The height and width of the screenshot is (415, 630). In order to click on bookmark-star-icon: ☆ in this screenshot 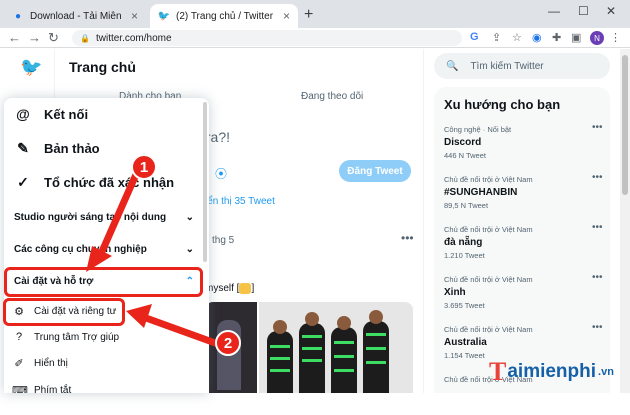, I will do `click(517, 37)`.